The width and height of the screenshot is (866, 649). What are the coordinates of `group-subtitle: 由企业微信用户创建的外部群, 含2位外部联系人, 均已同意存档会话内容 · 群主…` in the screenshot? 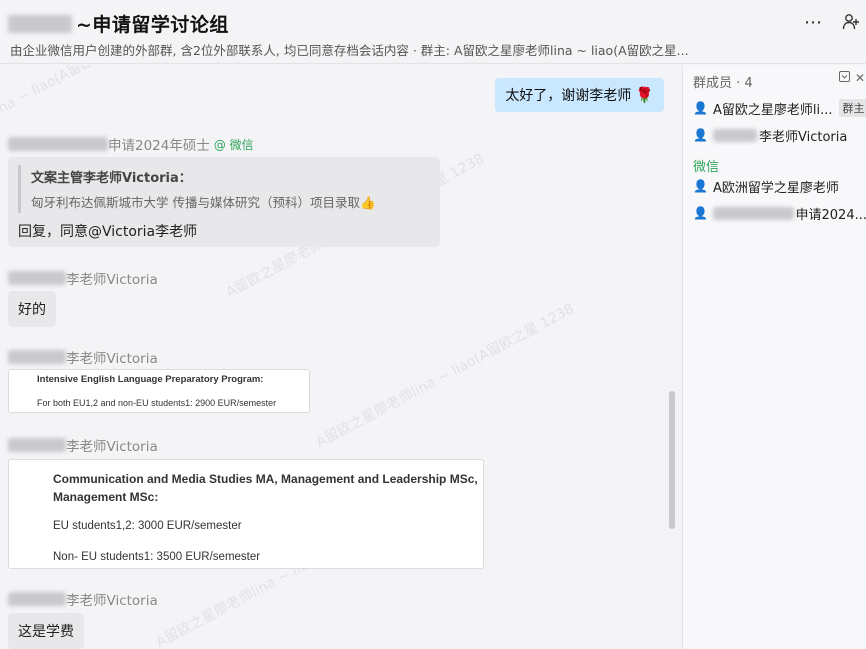 It's located at (349, 50).